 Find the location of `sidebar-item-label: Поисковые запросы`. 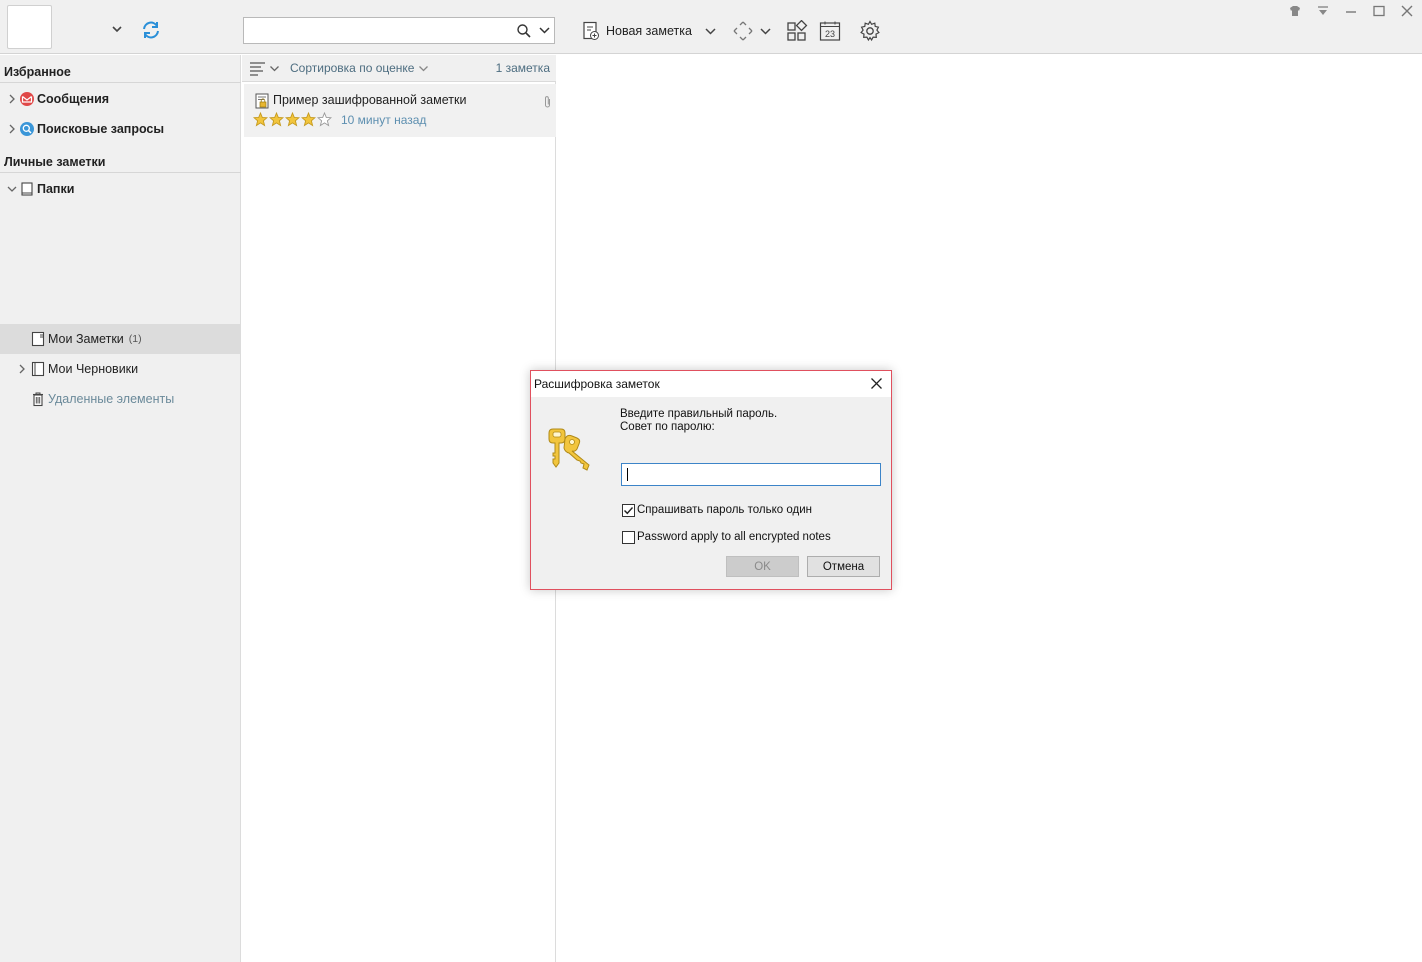

sidebar-item-label: Поисковые запросы is located at coordinates (101, 129).